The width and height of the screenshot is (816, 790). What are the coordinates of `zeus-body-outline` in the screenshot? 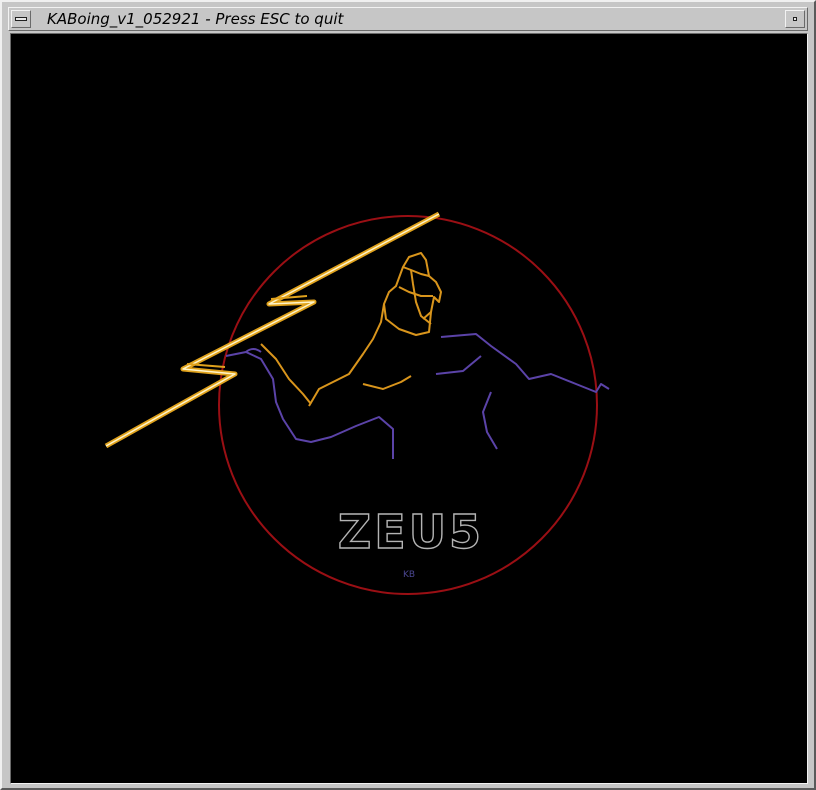 It's located at (417, 396).